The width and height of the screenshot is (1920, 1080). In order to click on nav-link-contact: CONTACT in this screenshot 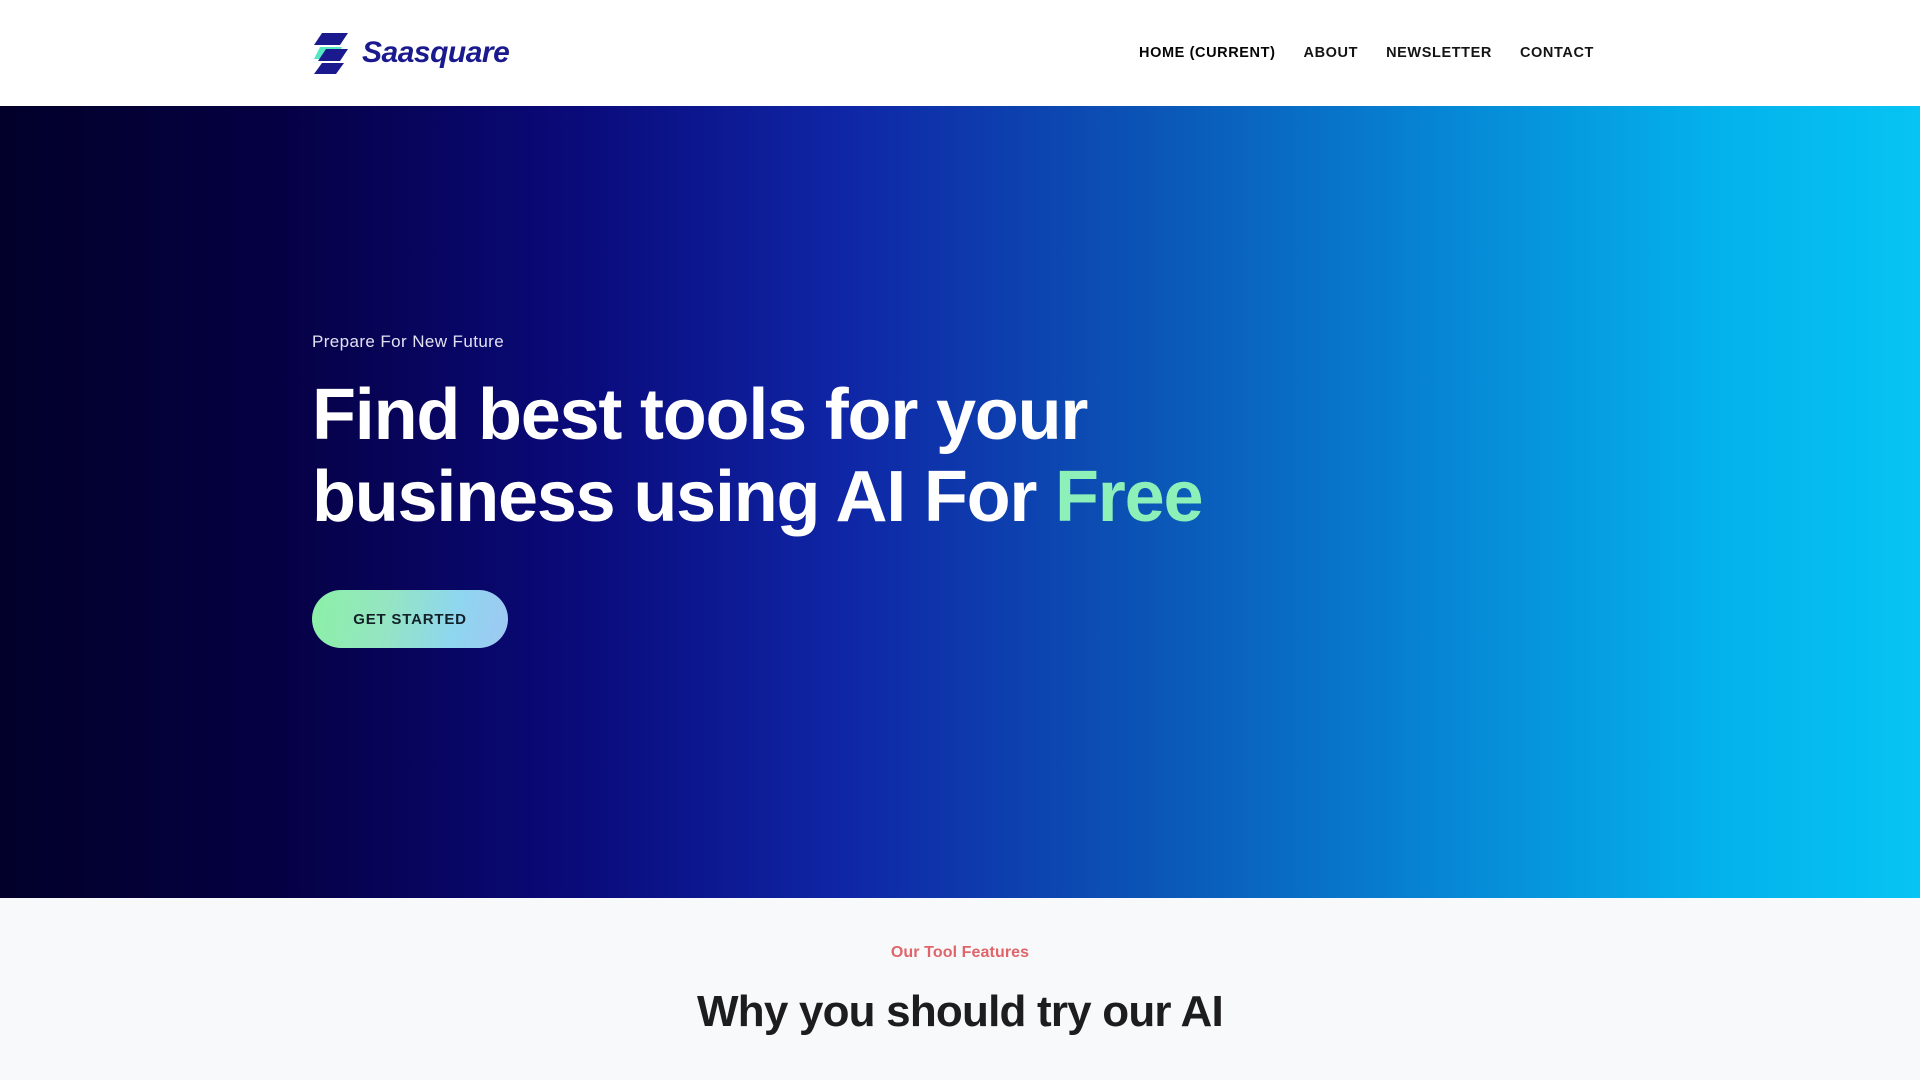, I will do `click(1557, 53)`.